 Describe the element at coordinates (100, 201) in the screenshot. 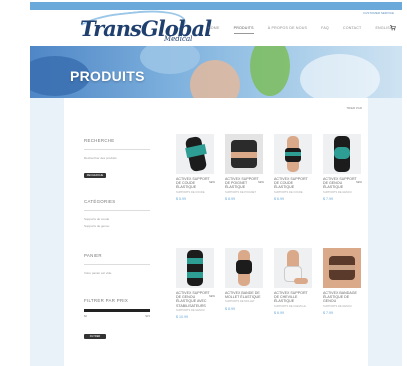

I see `categories-heading: CATÉGORIES` at that location.